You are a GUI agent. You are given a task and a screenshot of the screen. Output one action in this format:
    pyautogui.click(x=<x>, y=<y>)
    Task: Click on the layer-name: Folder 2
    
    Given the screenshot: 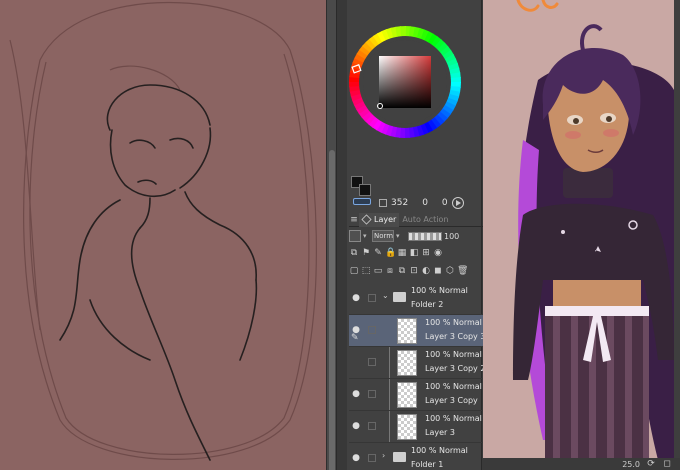 What is the action you would take?
    pyautogui.click(x=427, y=304)
    